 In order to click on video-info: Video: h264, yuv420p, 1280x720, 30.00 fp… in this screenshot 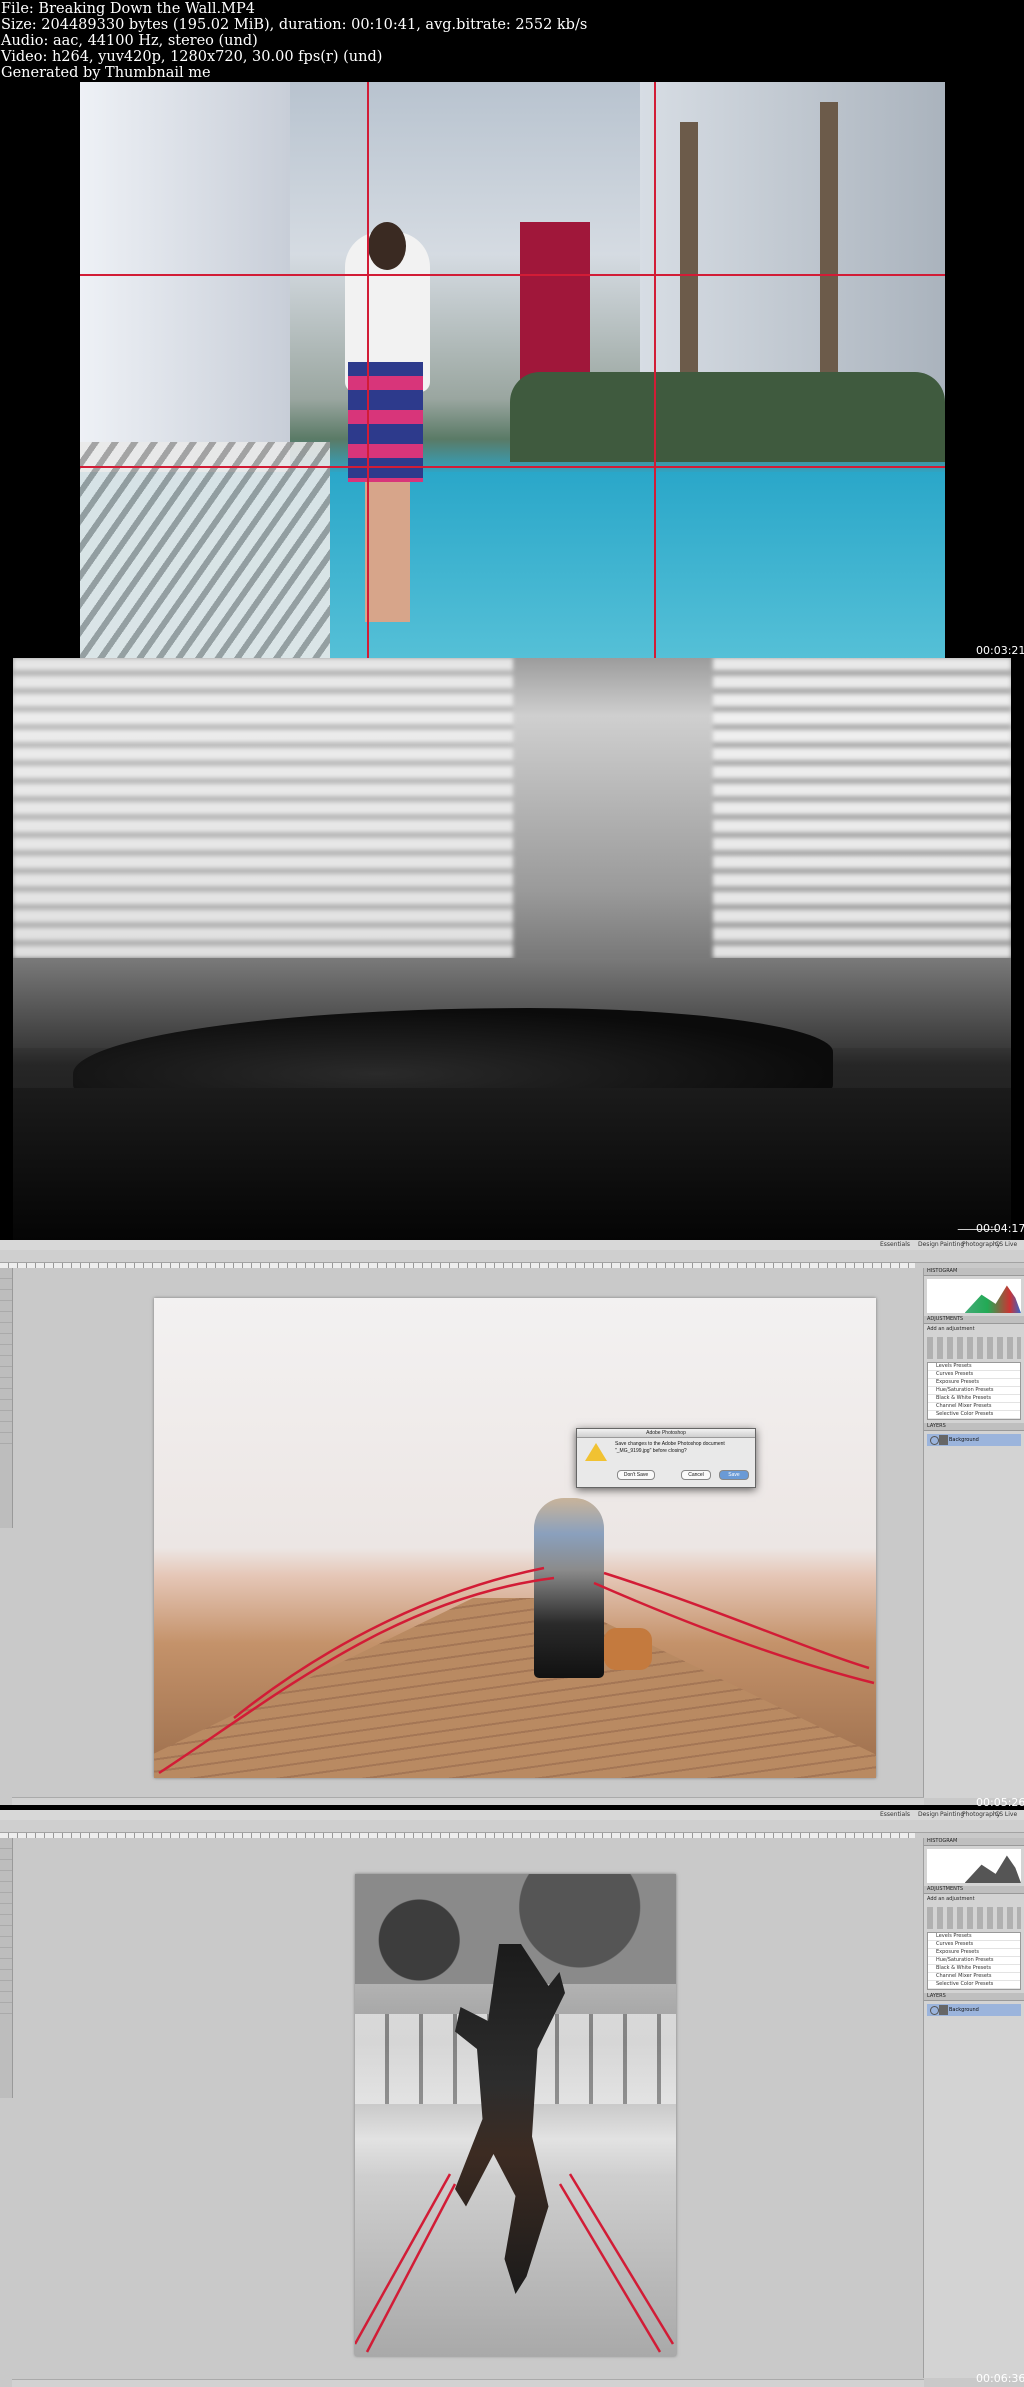, I will do `click(192, 57)`.